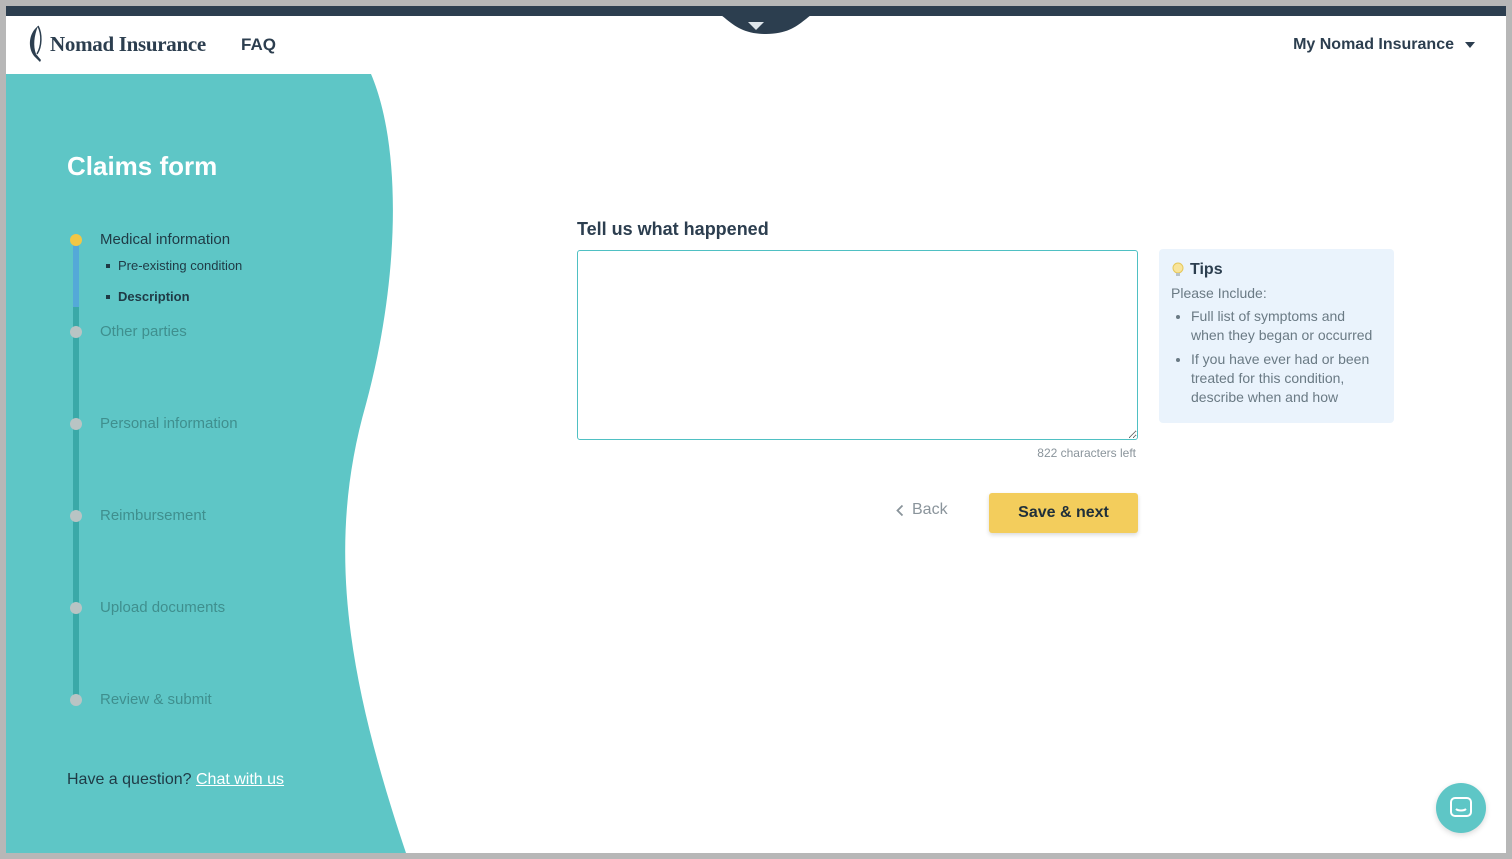 The height and width of the screenshot is (859, 1512). Describe the element at coordinates (156, 699) in the screenshot. I see `step-label: Review & submit` at that location.